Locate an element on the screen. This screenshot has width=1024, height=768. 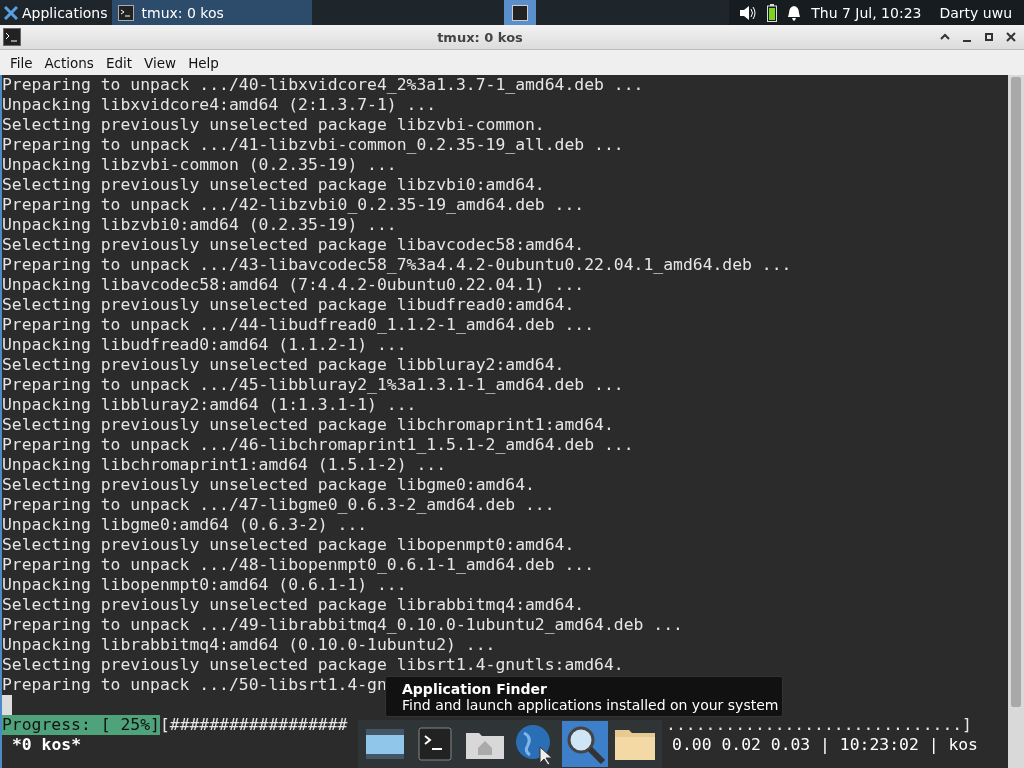
menu-item: Help is located at coordinates (203, 62).